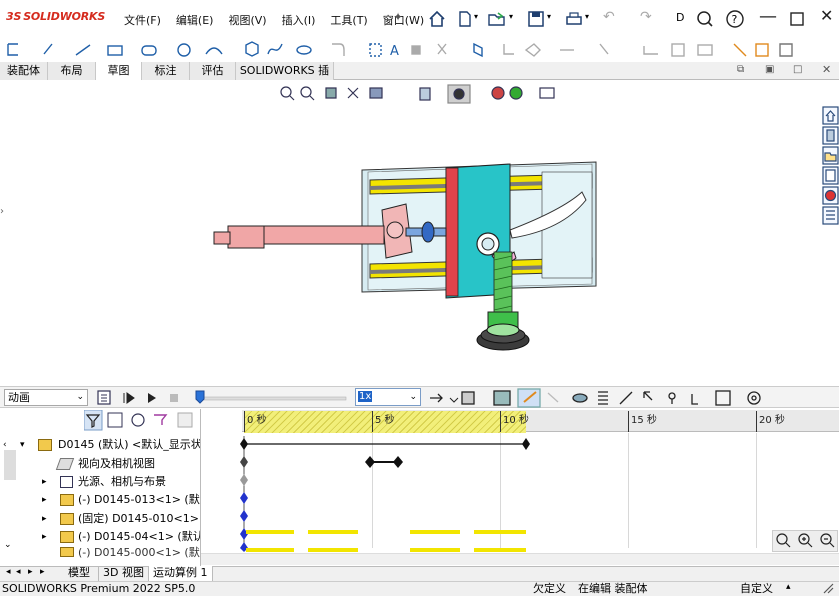 The width and height of the screenshot is (839, 596). Describe the element at coordinates (146, 398) in the screenshot. I see `playback-controls` at that location.